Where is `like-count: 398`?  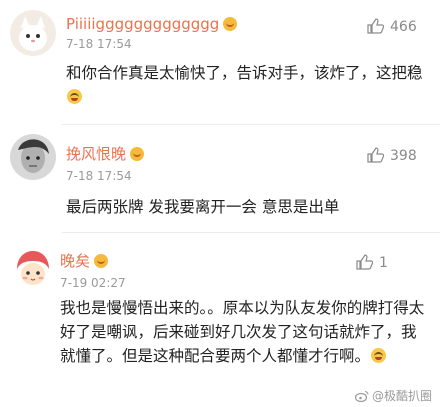 like-count: 398 is located at coordinates (403, 156).